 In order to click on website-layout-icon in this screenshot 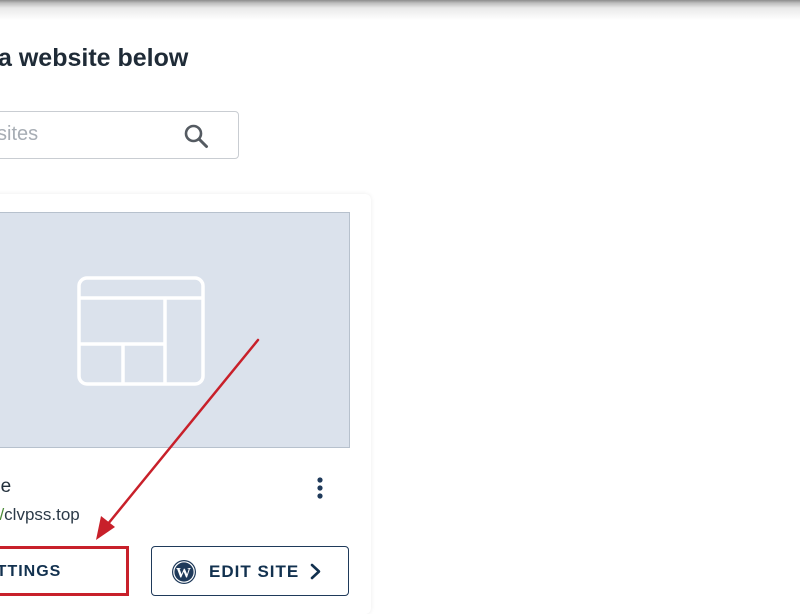, I will do `click(141, 331)`.